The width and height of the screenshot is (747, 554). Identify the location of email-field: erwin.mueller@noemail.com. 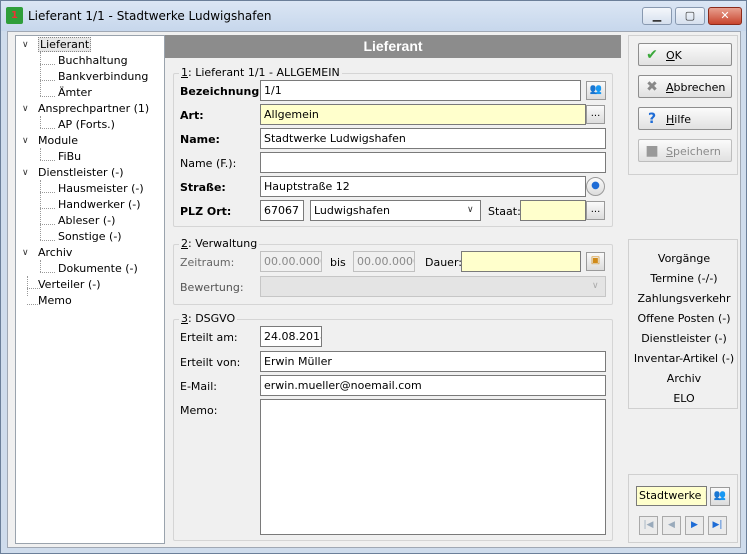
(433, 385).